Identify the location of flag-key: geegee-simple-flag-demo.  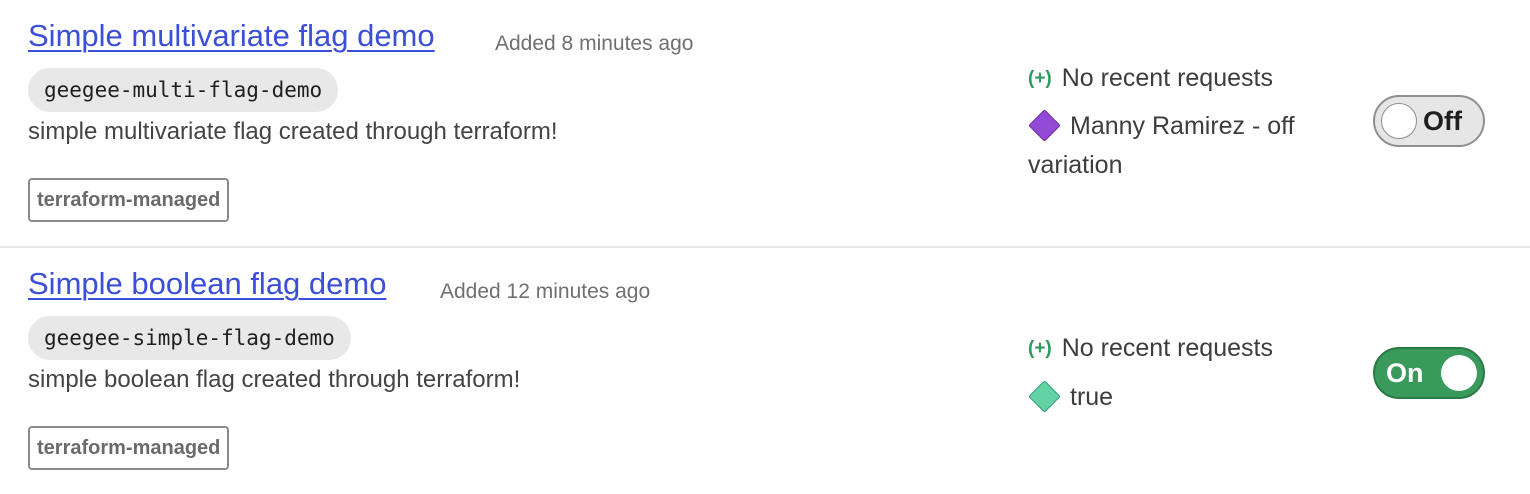
(189, 338).